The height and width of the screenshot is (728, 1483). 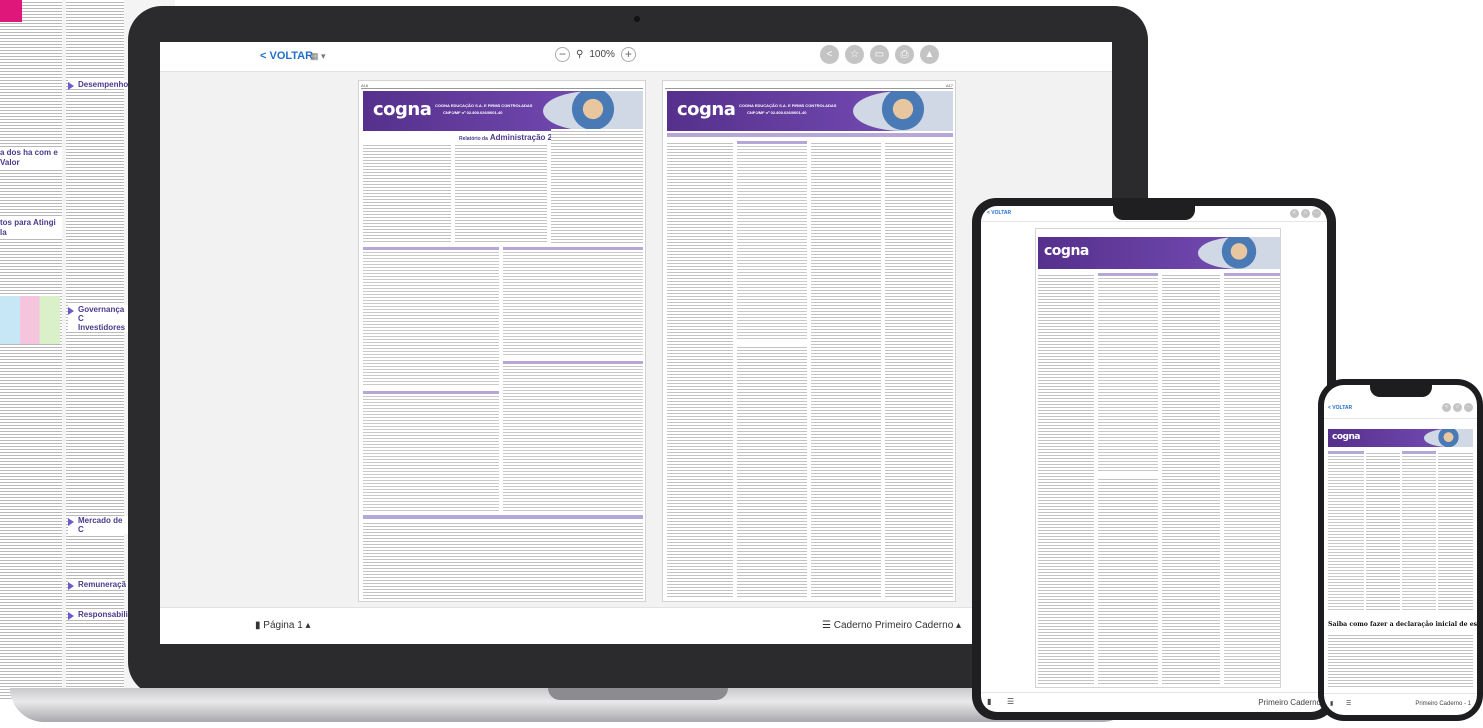 What do you see at coordinates (365, 85) in the screenshot?
I see `page-number: A16` at bounding box center [365, 85].